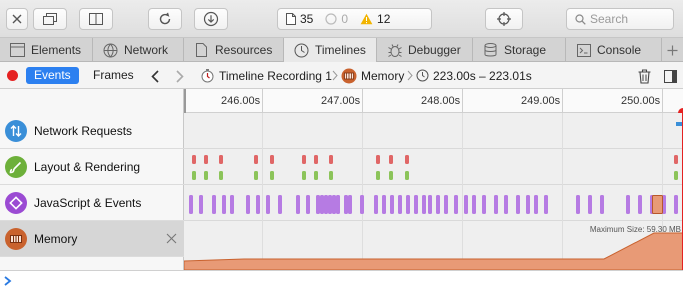  I want to click on frames-mode-button: Frames, so click(113, 75).